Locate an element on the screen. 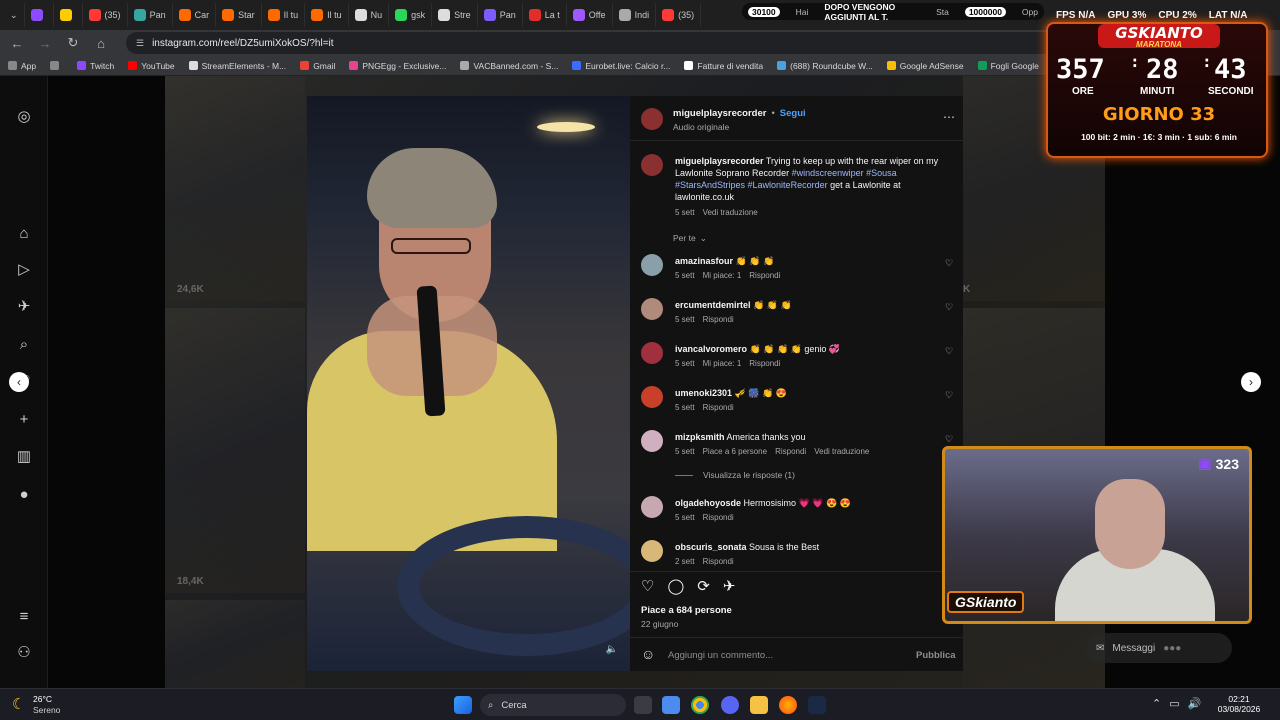 The height and width of the screenshot is (720, 1280). comment-username: ercumentdemirtel is located at coordinates (713, 305).